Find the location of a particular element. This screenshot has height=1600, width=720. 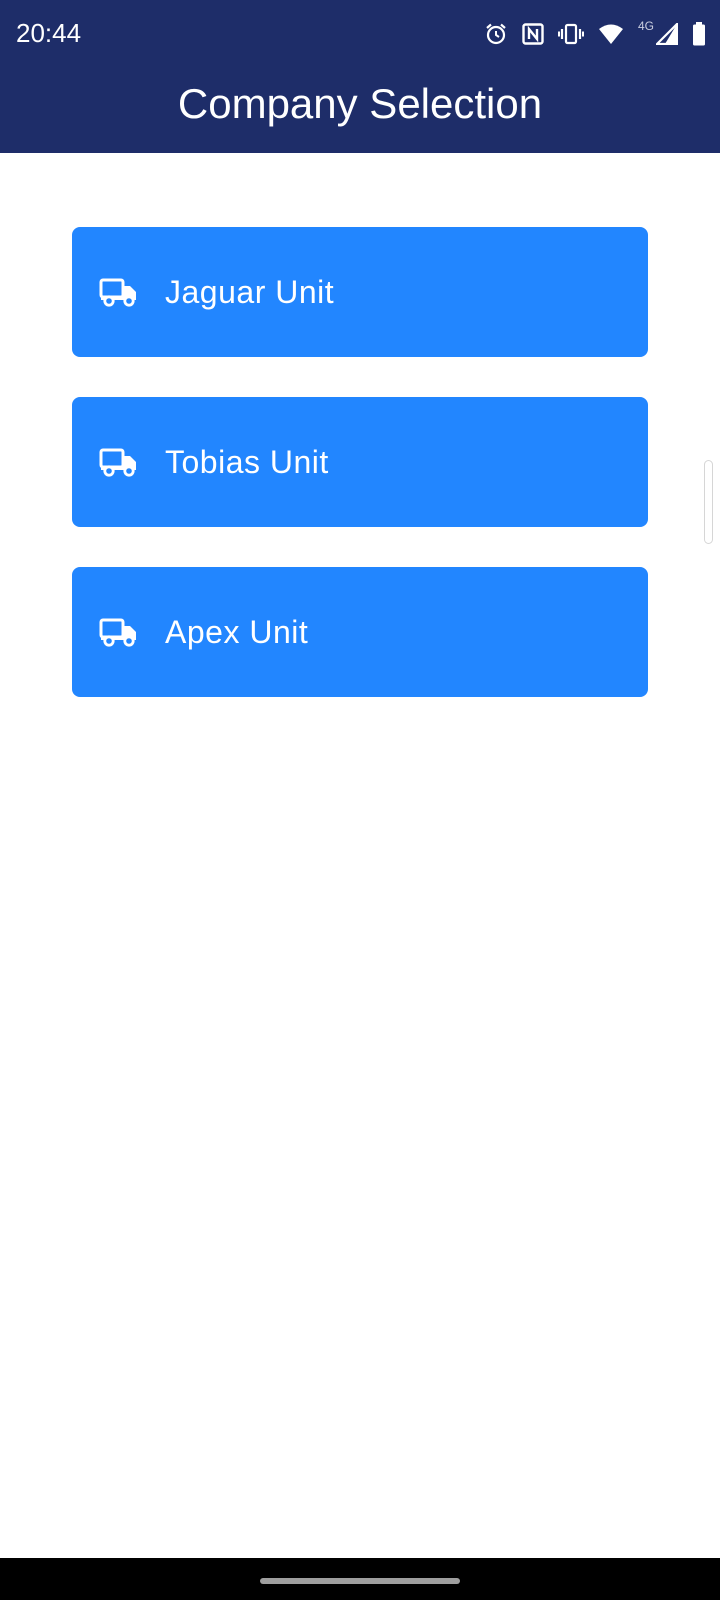

page-title: Company Selection is located at coordinates (360, 103).